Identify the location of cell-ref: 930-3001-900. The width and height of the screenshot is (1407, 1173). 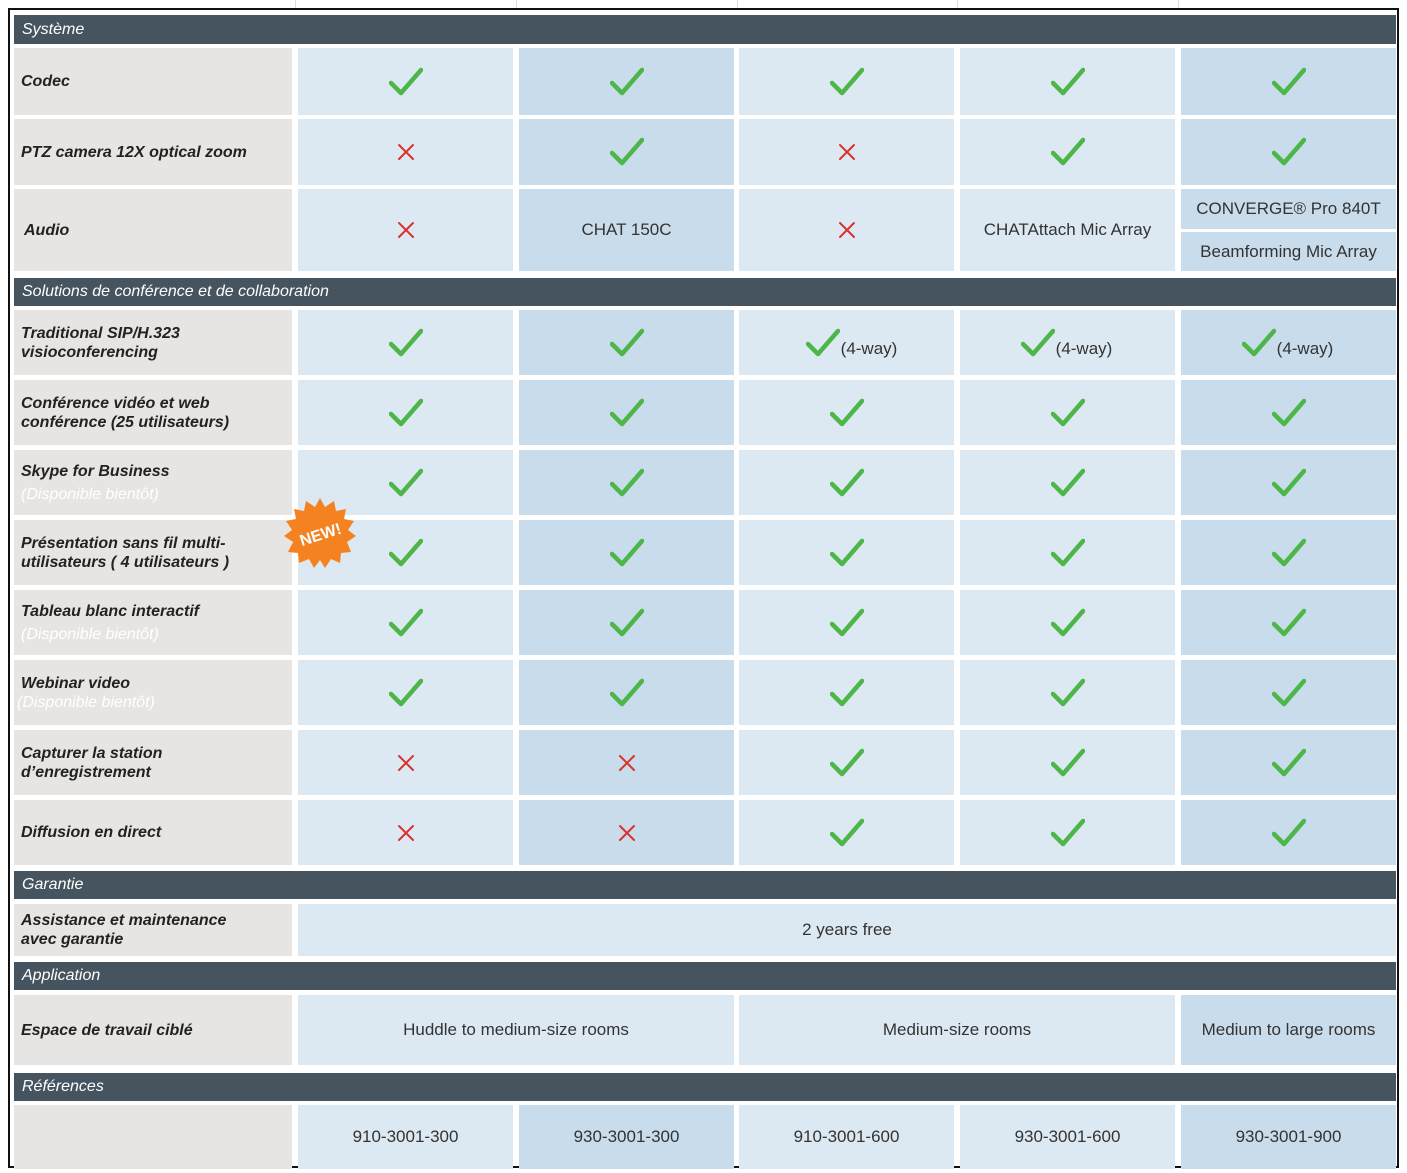
(1288, 1137).